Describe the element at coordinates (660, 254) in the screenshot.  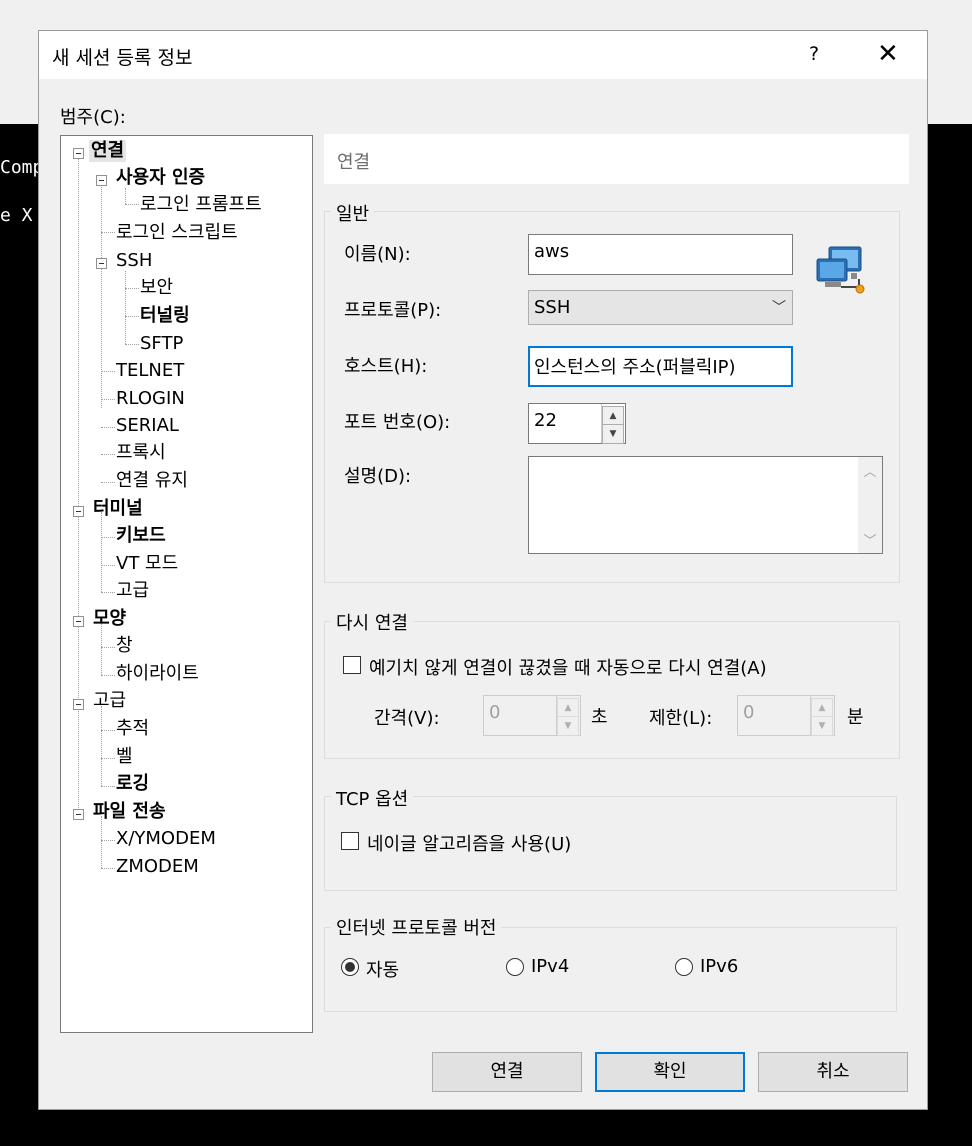
I see `name-input: aws` at that location.